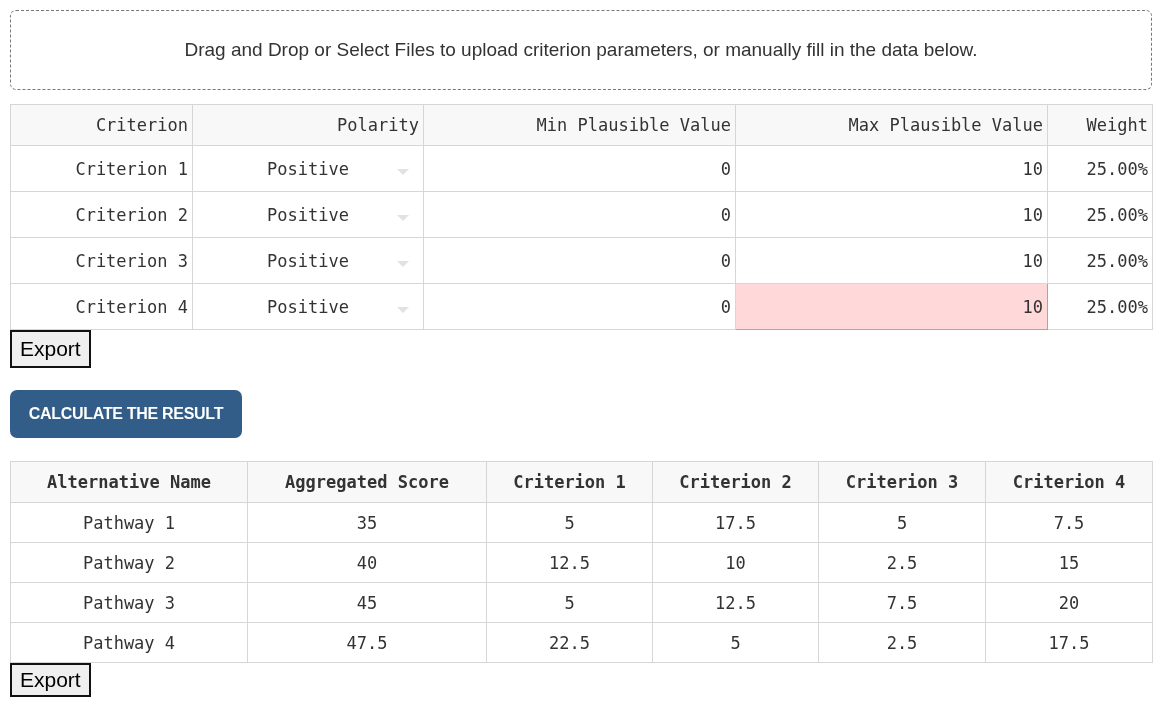  Describe the element at coordinates (367, 562) in the screenshot. I see `table-cell: 40` at that location.